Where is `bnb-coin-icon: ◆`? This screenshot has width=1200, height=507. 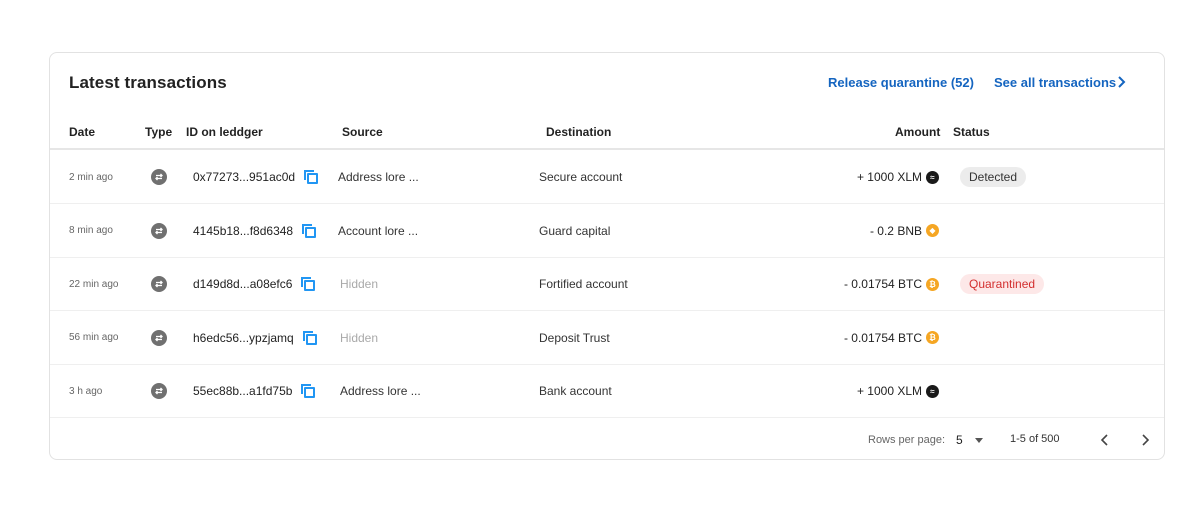 bnb-coin-icon: ◆ is located at coordinates (932, 230).